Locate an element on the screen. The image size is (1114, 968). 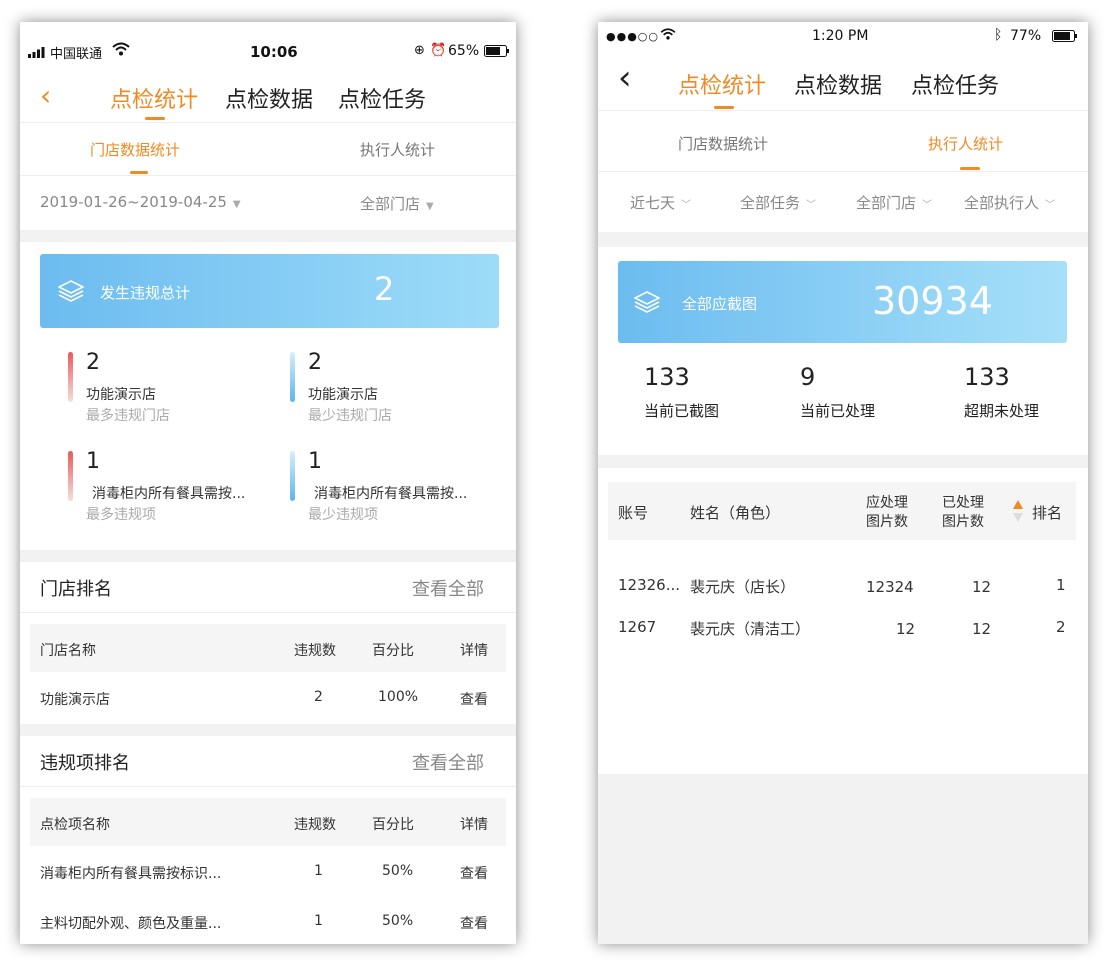
rank: 1 is located at coordinates (1061, 585).